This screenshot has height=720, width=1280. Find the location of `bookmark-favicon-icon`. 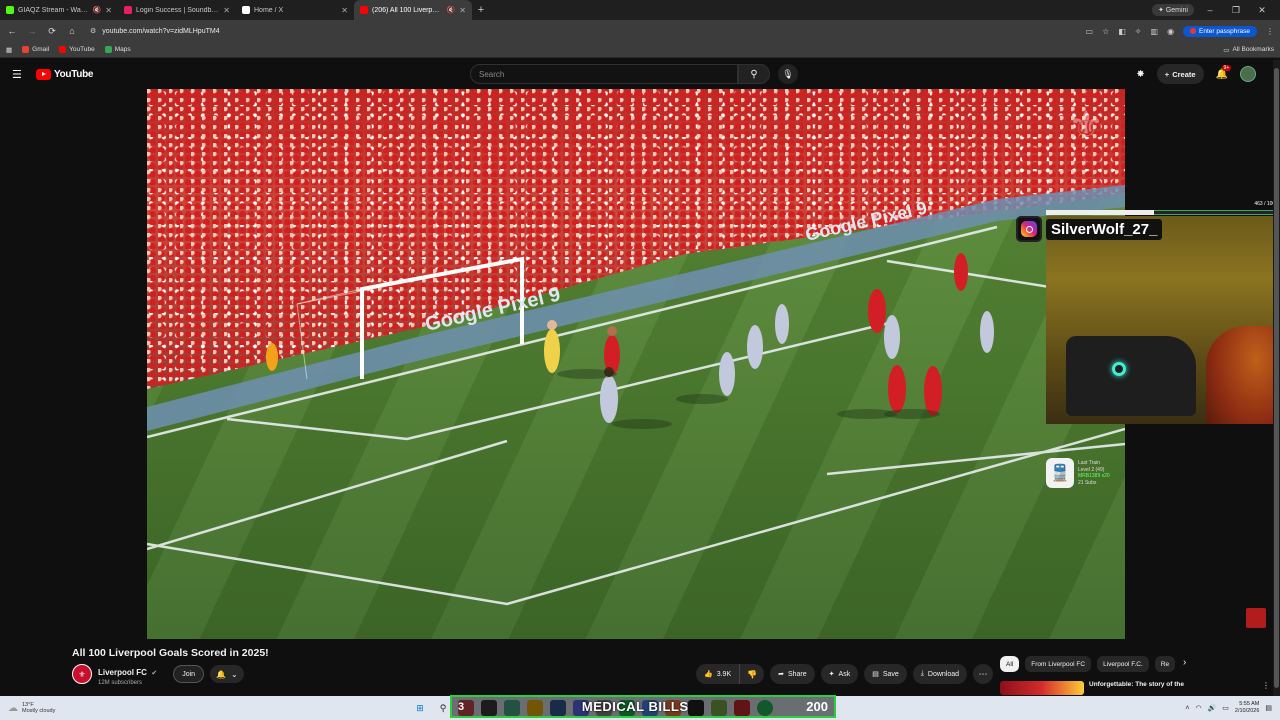

bookmark-favicon-icon is located at coordinates (63, 49).